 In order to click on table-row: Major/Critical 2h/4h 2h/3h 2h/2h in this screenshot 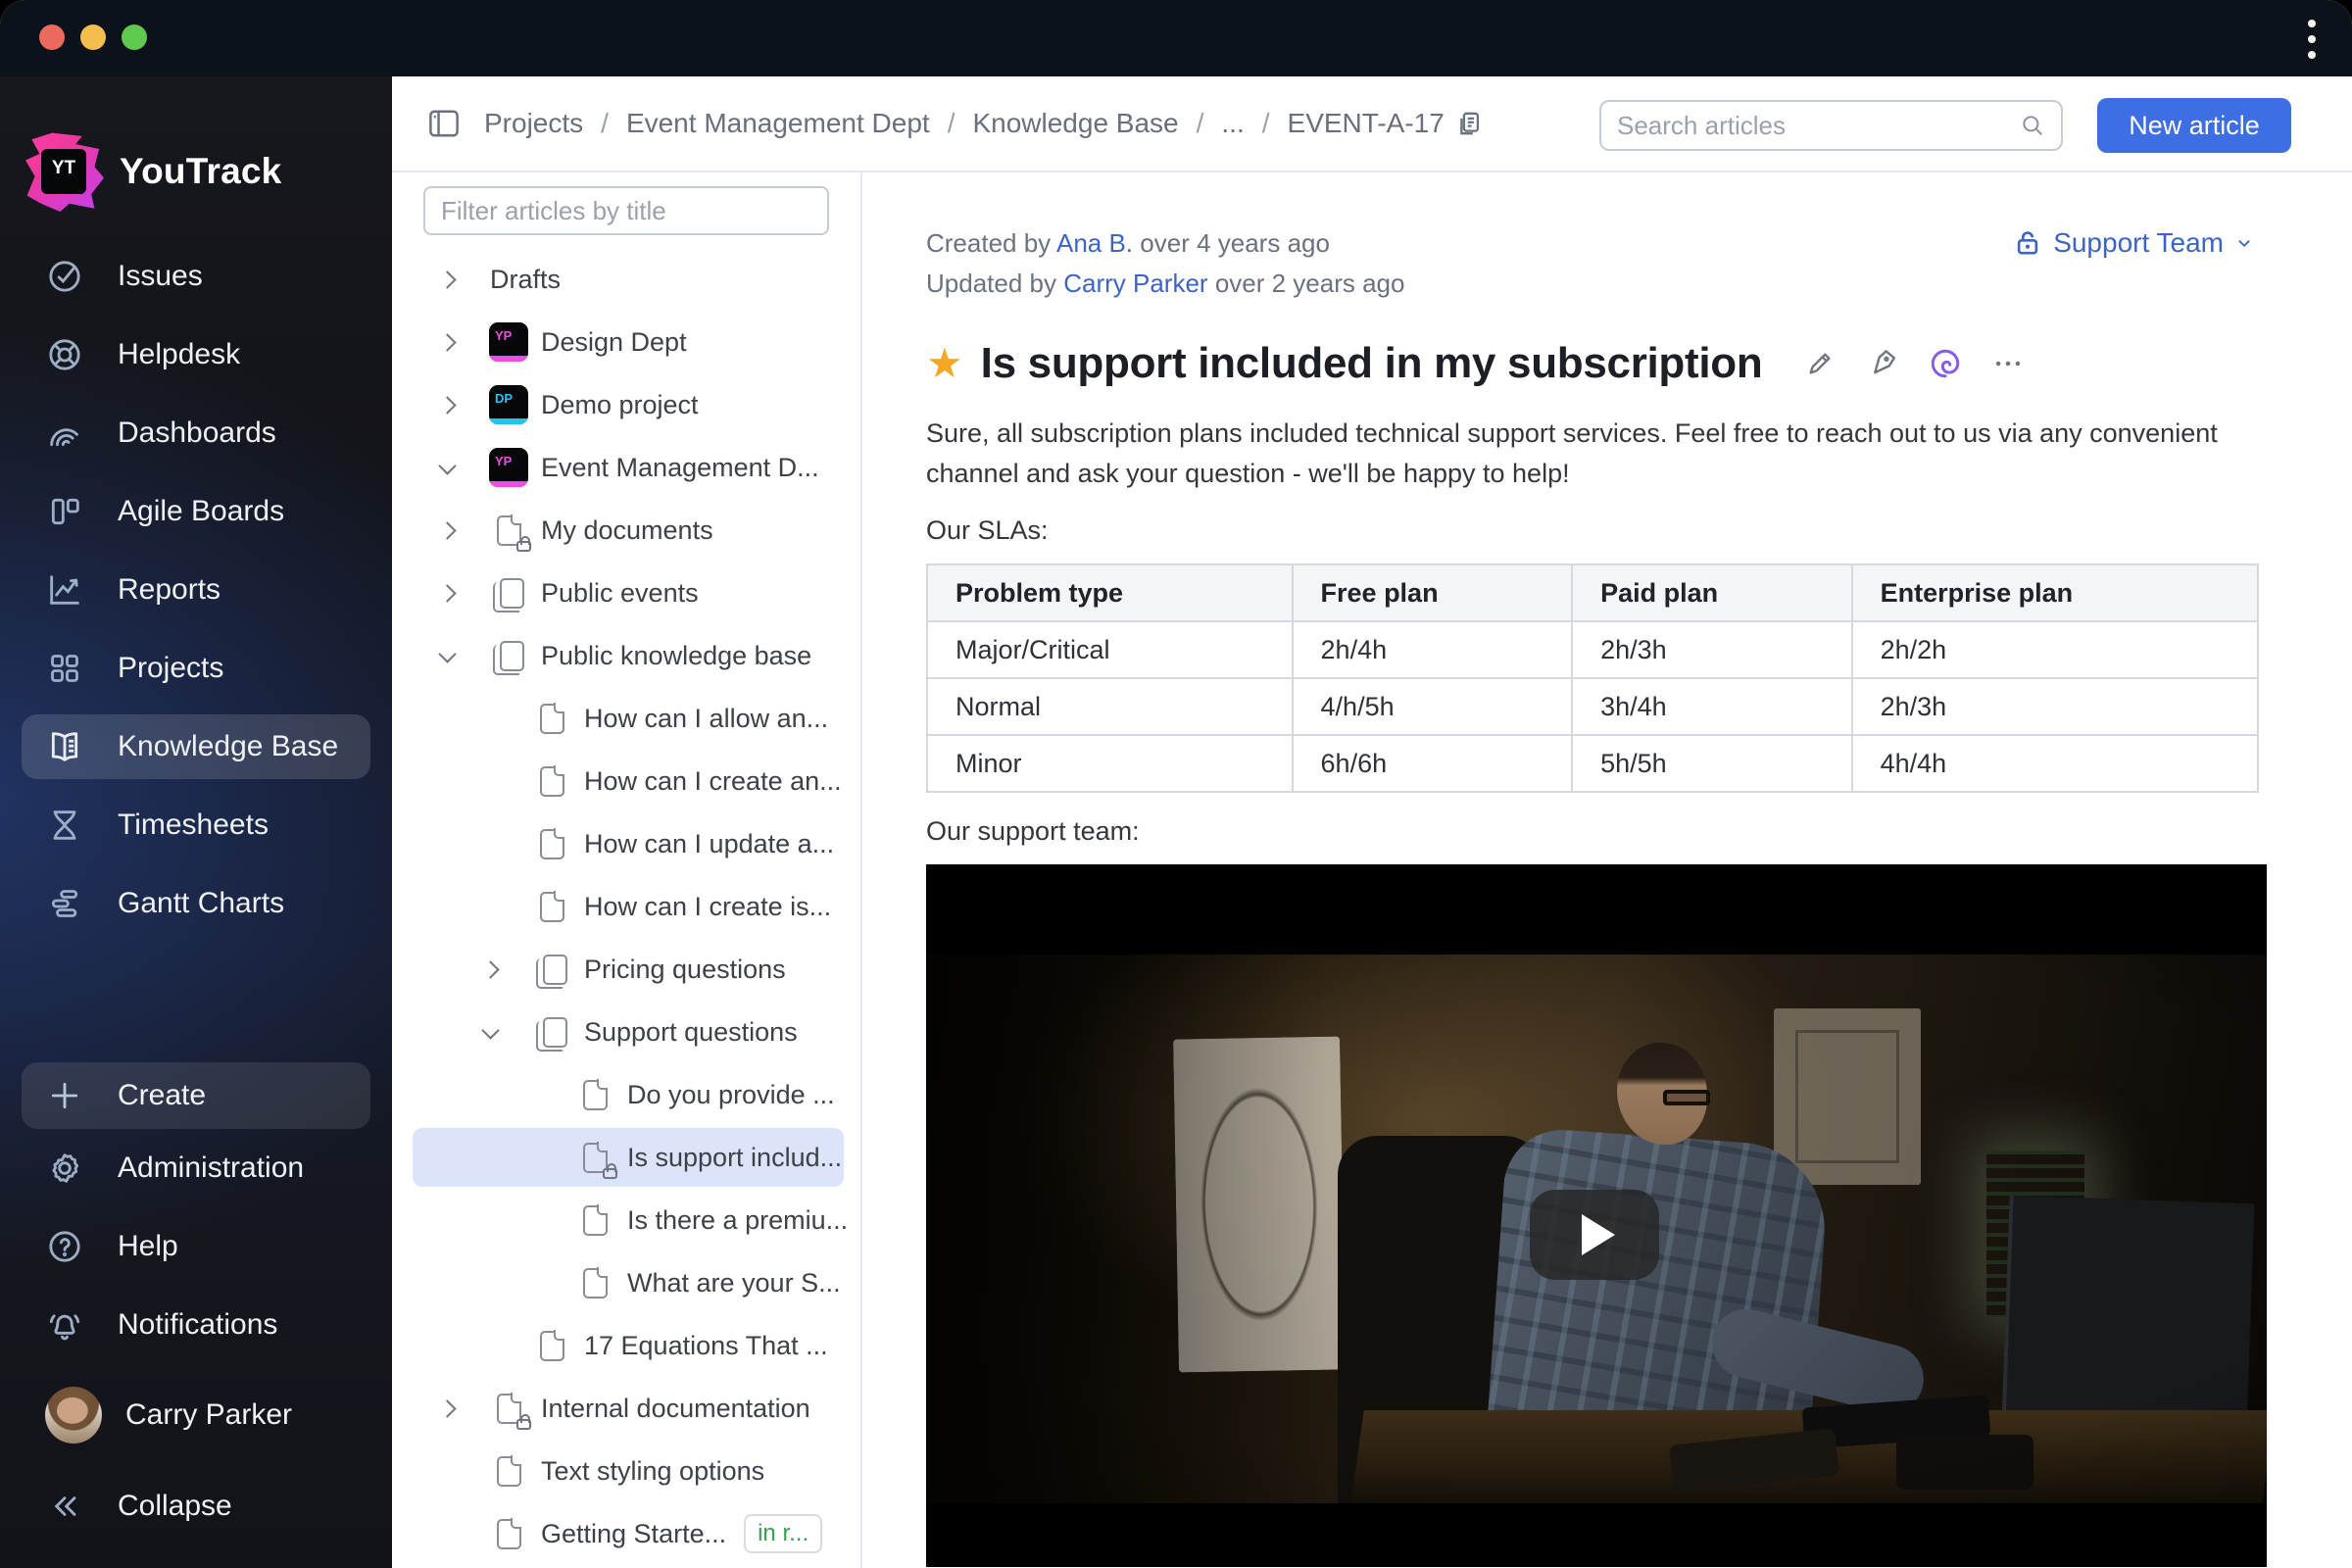, I will do `click(1593, 649)`.